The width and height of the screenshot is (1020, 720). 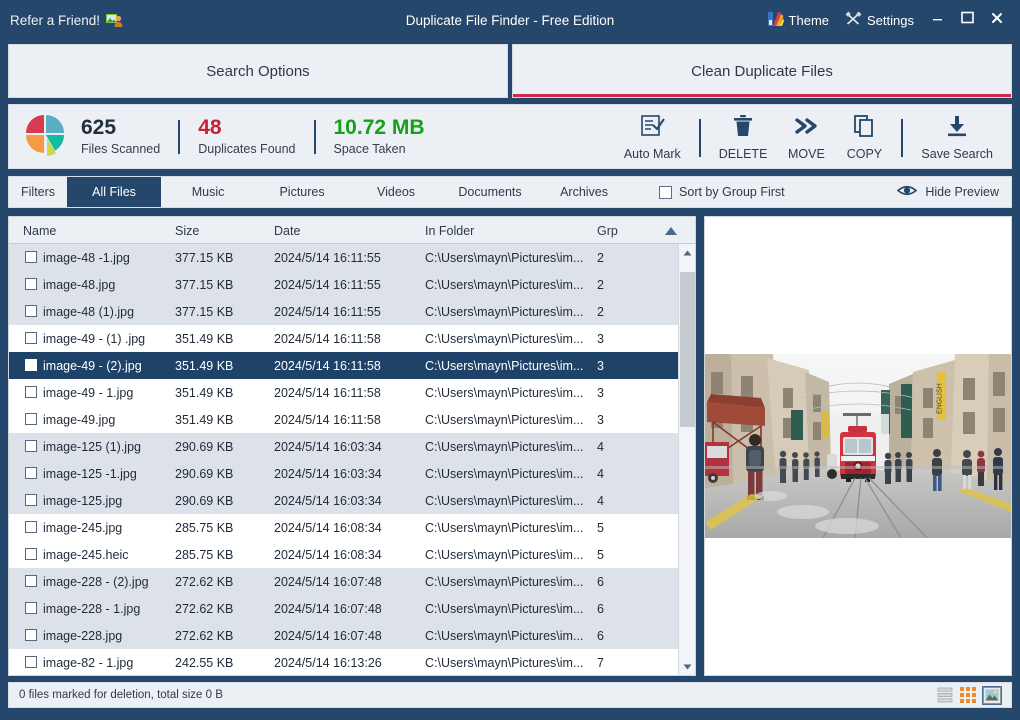 What do you see at coordinates (732, 192) in the screenshot?
I see `sort-by-group-first-label: Sort by Group First` at bounding box center [732, 192].